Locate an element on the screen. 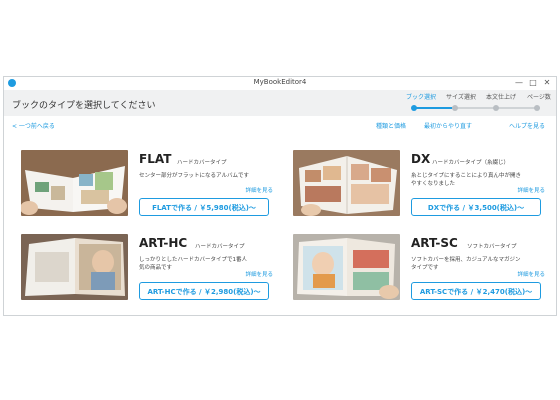 Image resolution: width=560 pixels, height=400 pixels. minimize-button: — is located at coordinates (519, 83).